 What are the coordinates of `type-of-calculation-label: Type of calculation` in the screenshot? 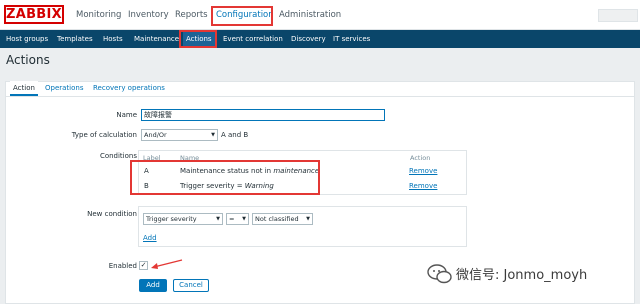 It's located at (104, 135).